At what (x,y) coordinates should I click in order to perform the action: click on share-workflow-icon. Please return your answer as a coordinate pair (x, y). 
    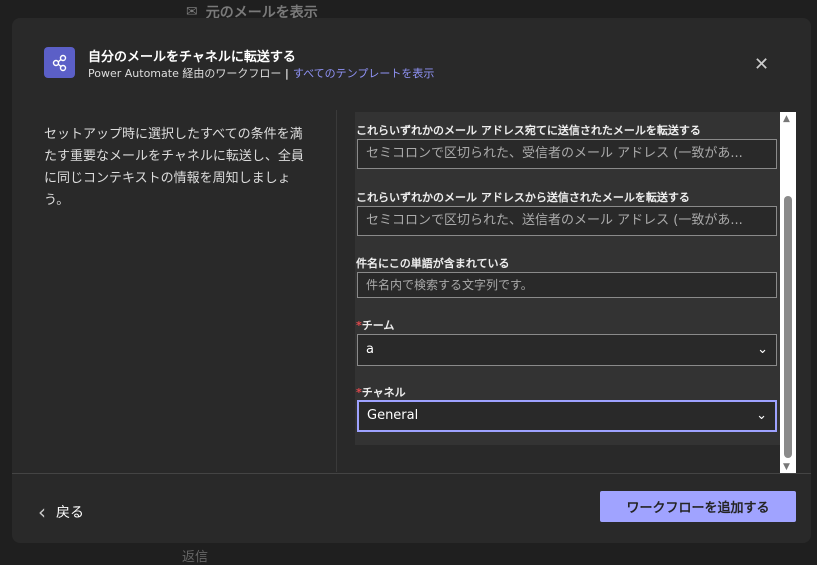
    Looking at the image, I should click on (59, 62).